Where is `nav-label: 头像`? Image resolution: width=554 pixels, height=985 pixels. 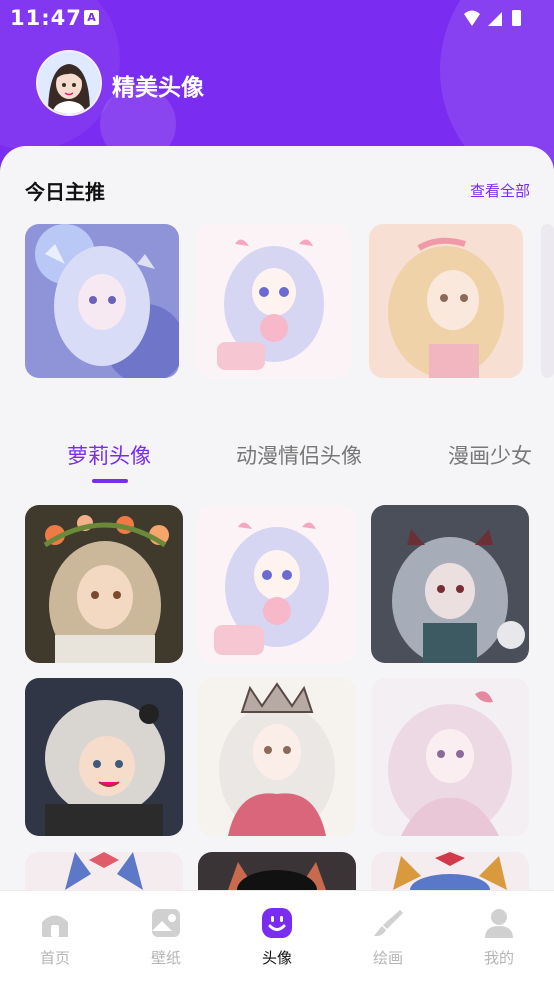 nav-label: 头像 is located at coordinates (276, 958).